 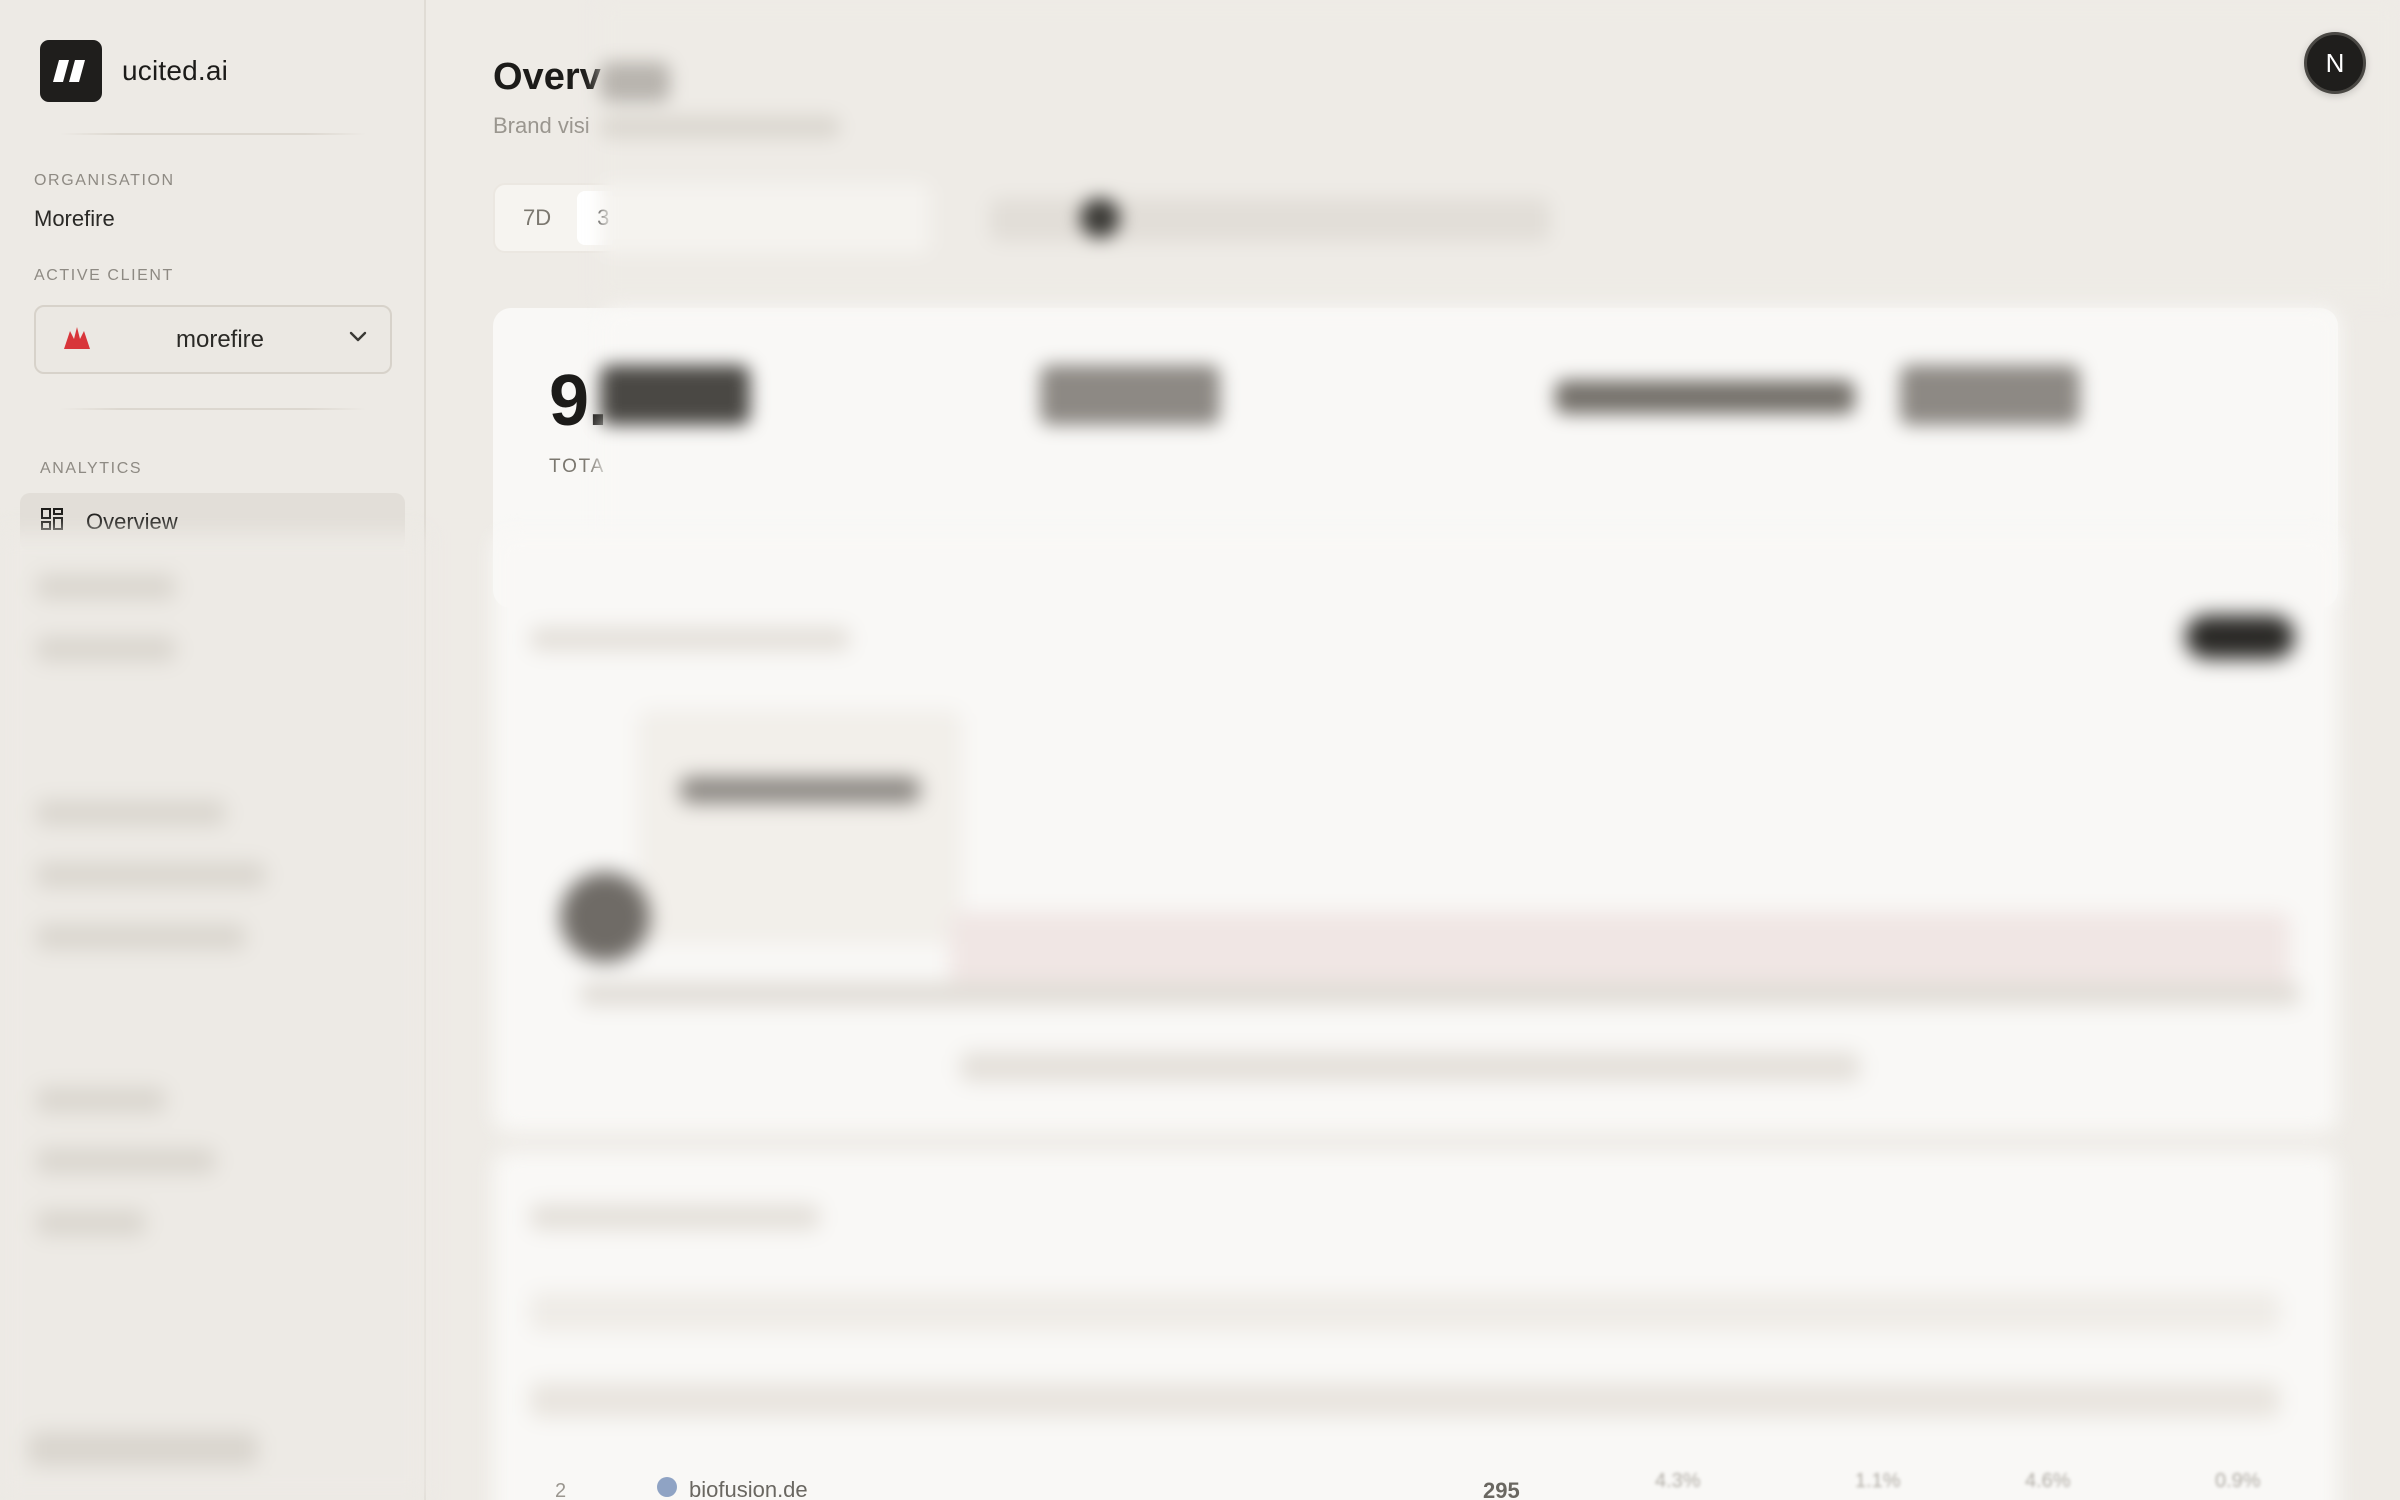 I want to click on table-row-rank: 2, so click(x=561, y=1490).